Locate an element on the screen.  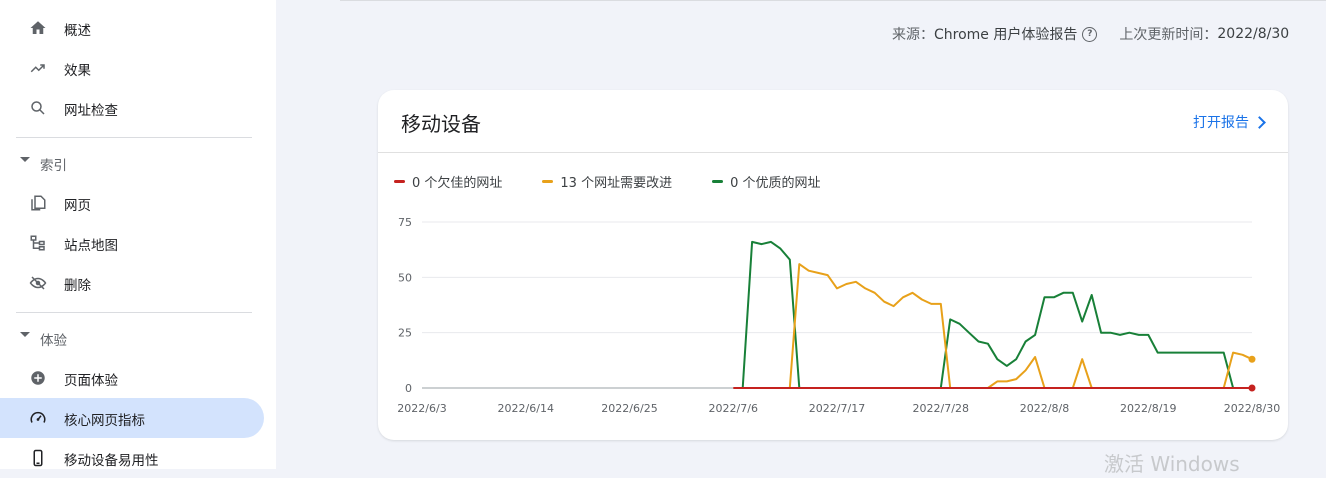
x-tick-label: 2022/7/17 is located at coordinates (837, 408).